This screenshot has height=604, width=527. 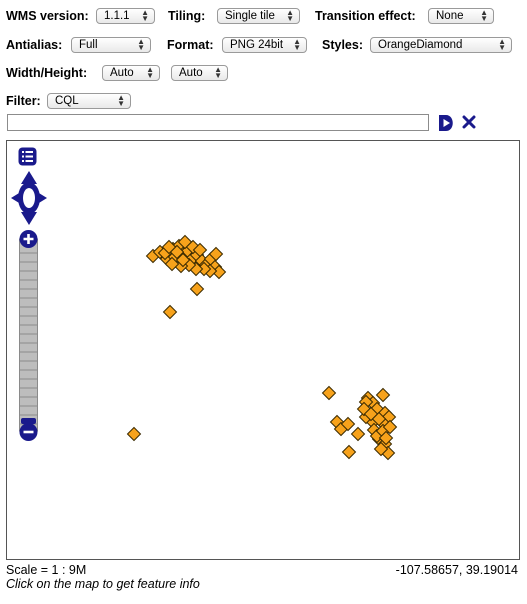 What do you see at coordinates (122, 73) in the screenshot?
I see `width-value: Auto` at bounding box center [122, 73].